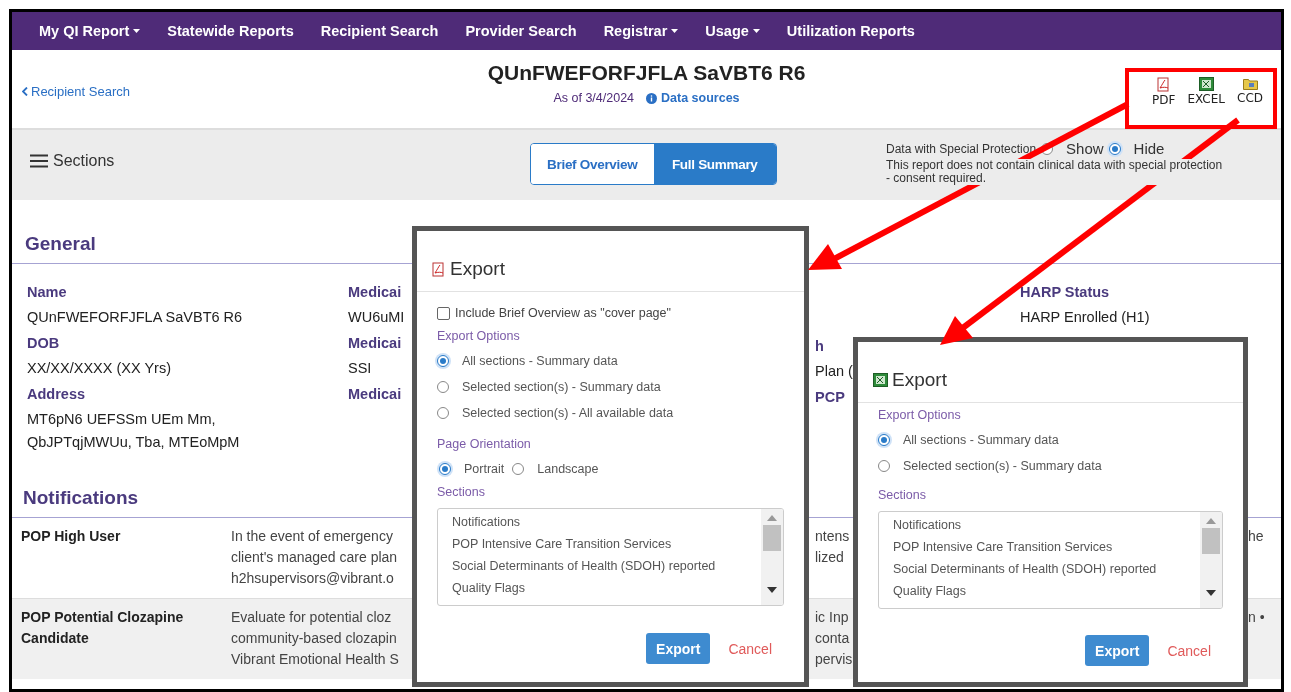 The height and width of the screenshot is (692, 1291). I want to click on orientation-heading: Page Orientation, so click(484, 444).